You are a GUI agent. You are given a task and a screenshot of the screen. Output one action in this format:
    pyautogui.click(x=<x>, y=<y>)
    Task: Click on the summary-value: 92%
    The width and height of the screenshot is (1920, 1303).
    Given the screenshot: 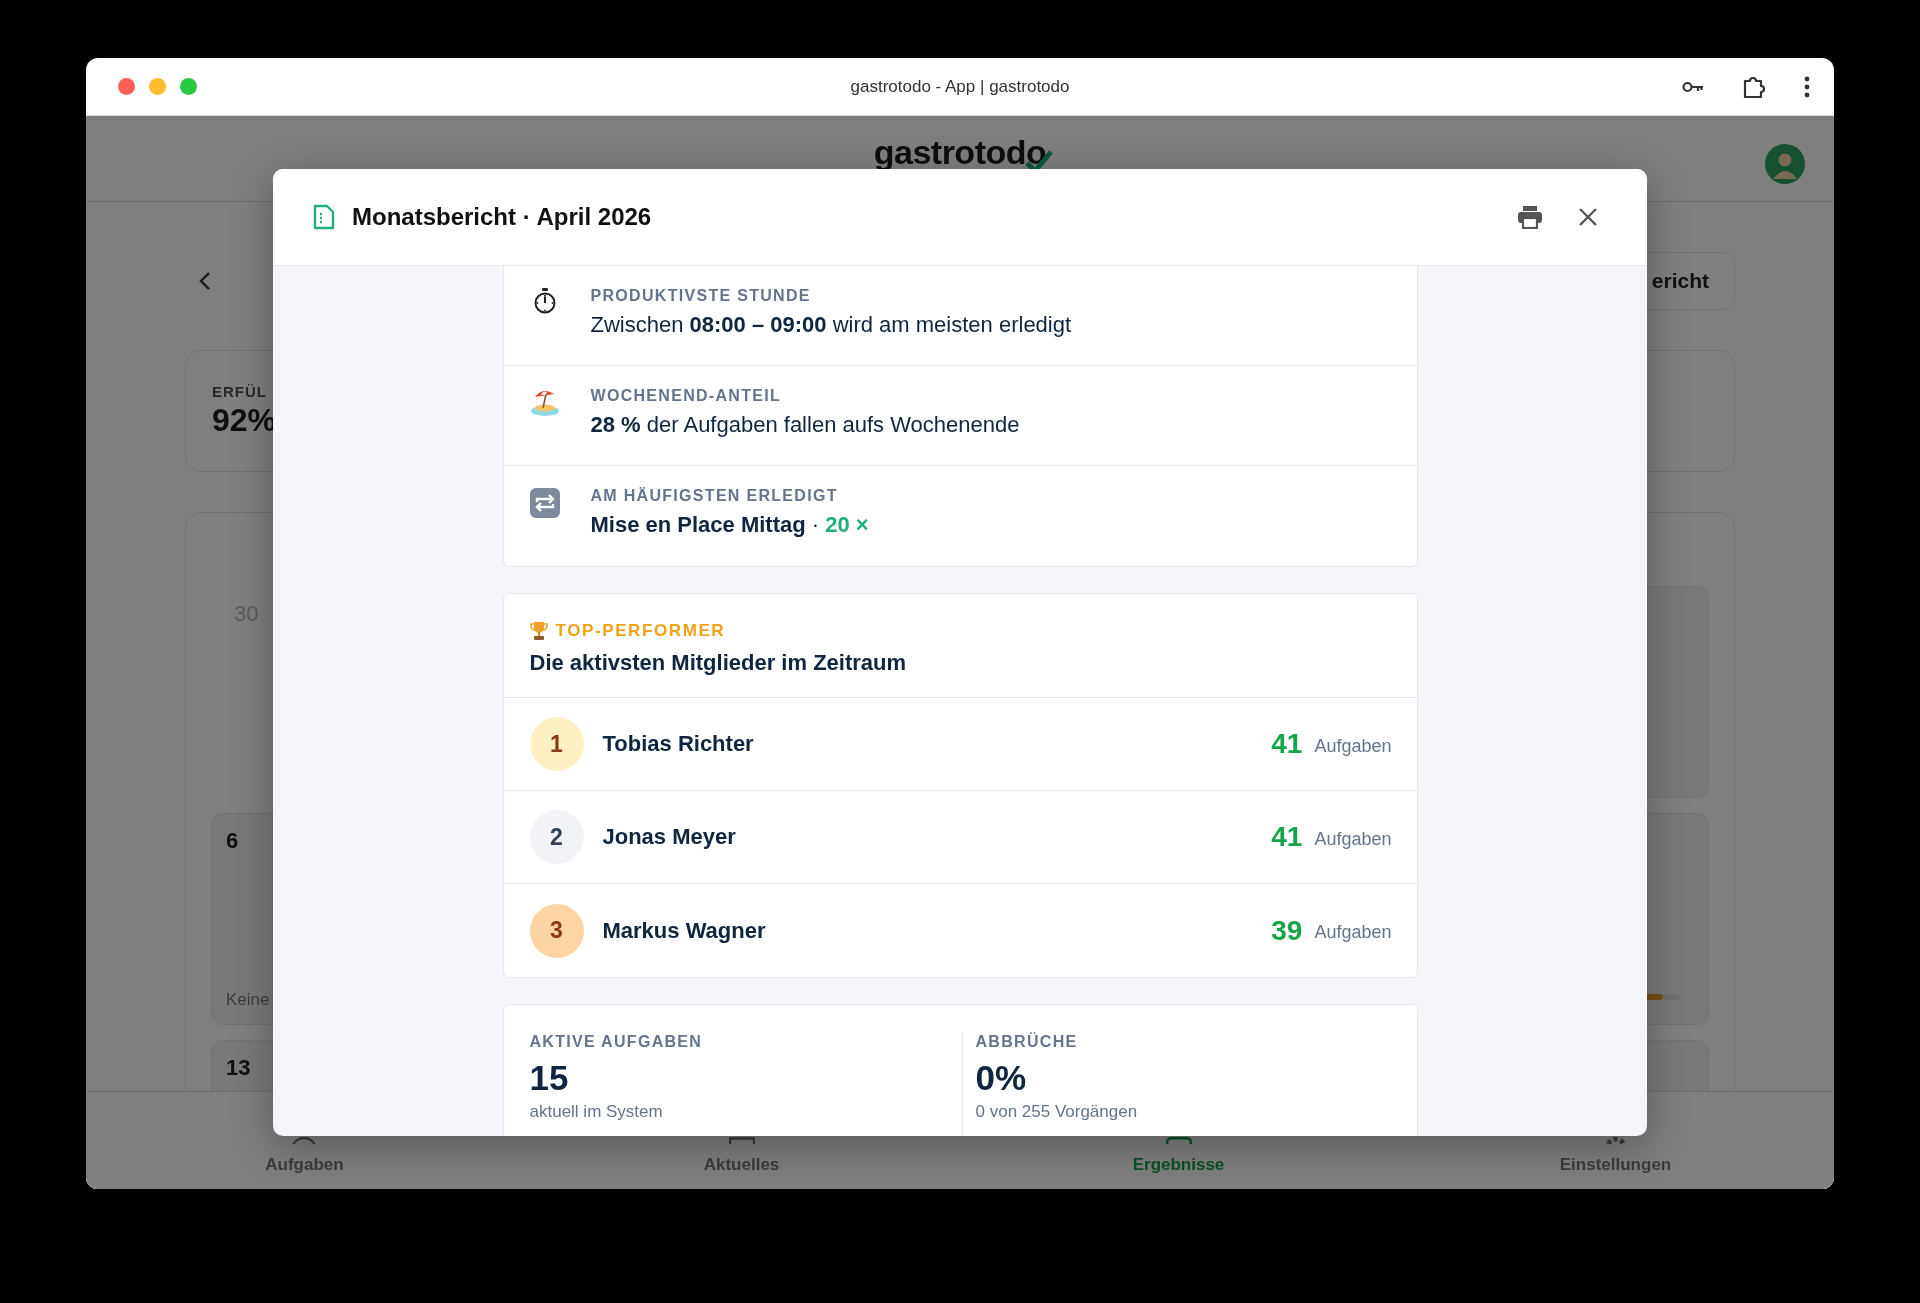 What is the action you would take?
    pyautogui.click(x=244, y=420)
    